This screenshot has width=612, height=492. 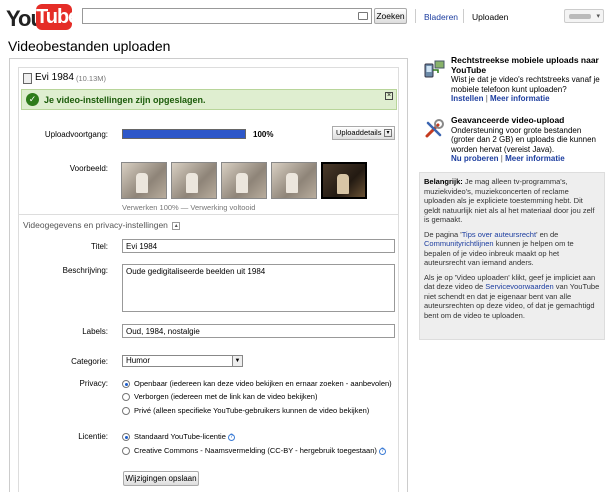 I want to click on section-title-text: Videogegevens en privacy-instellingen, so click(x=95, y=225).